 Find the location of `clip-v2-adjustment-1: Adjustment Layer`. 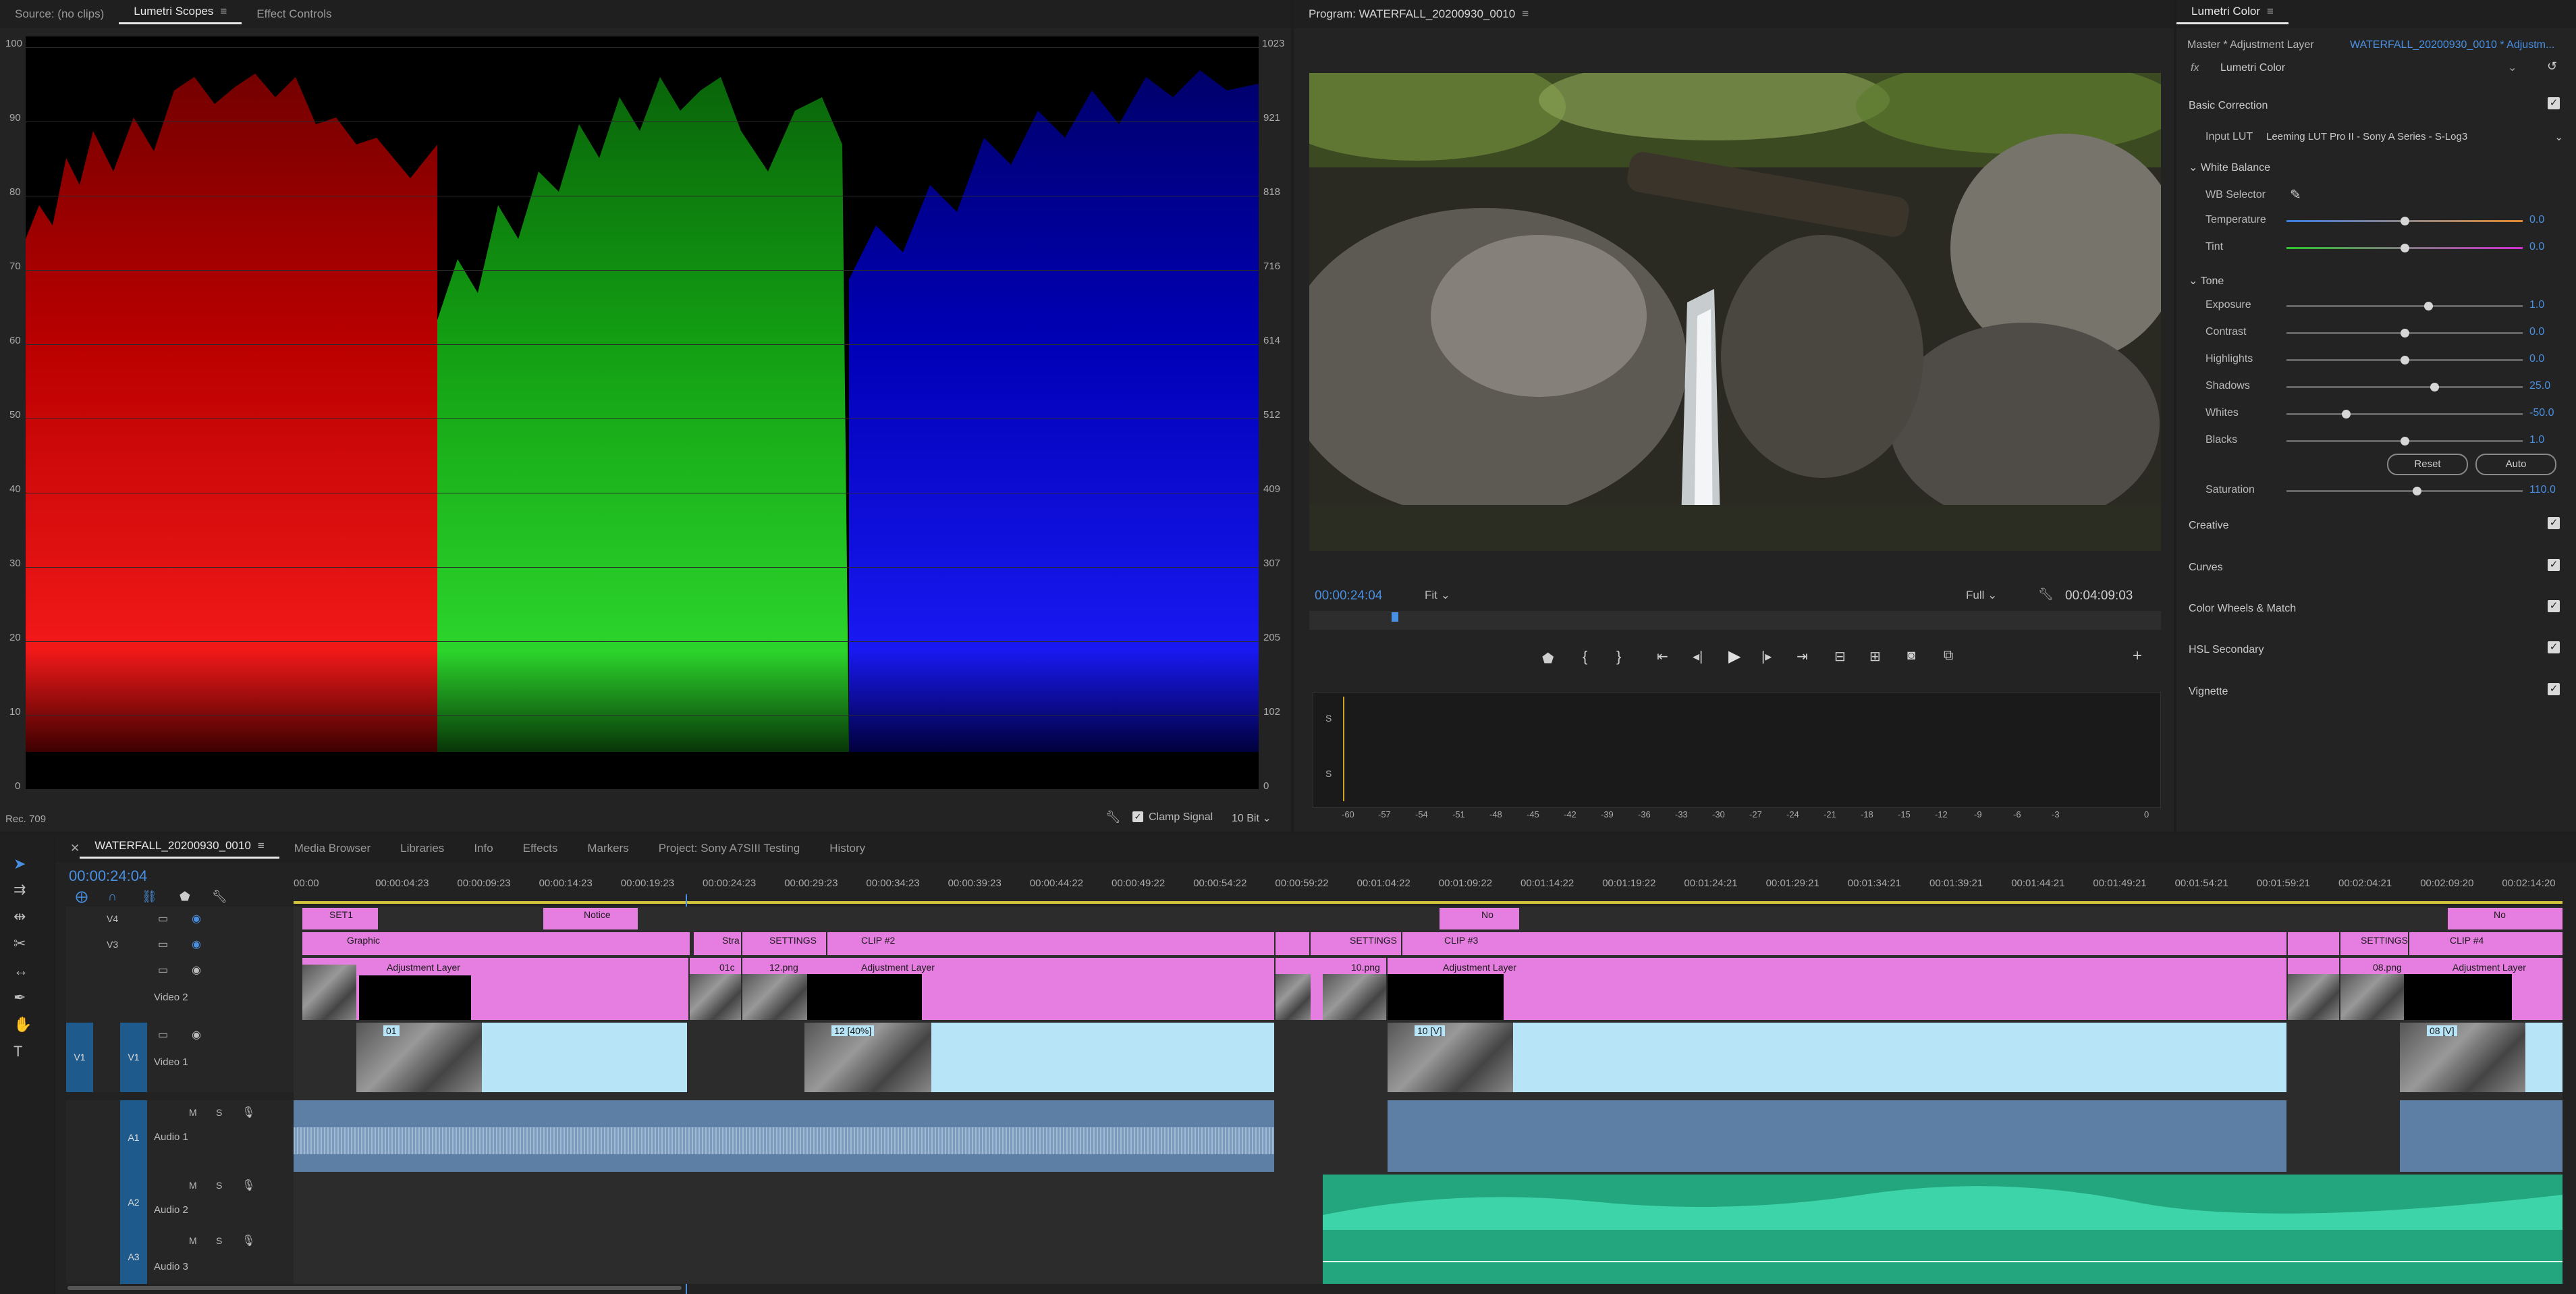

clip-v2-adjustment-1: Adjustment Layer is located at coordinates (495, 989).